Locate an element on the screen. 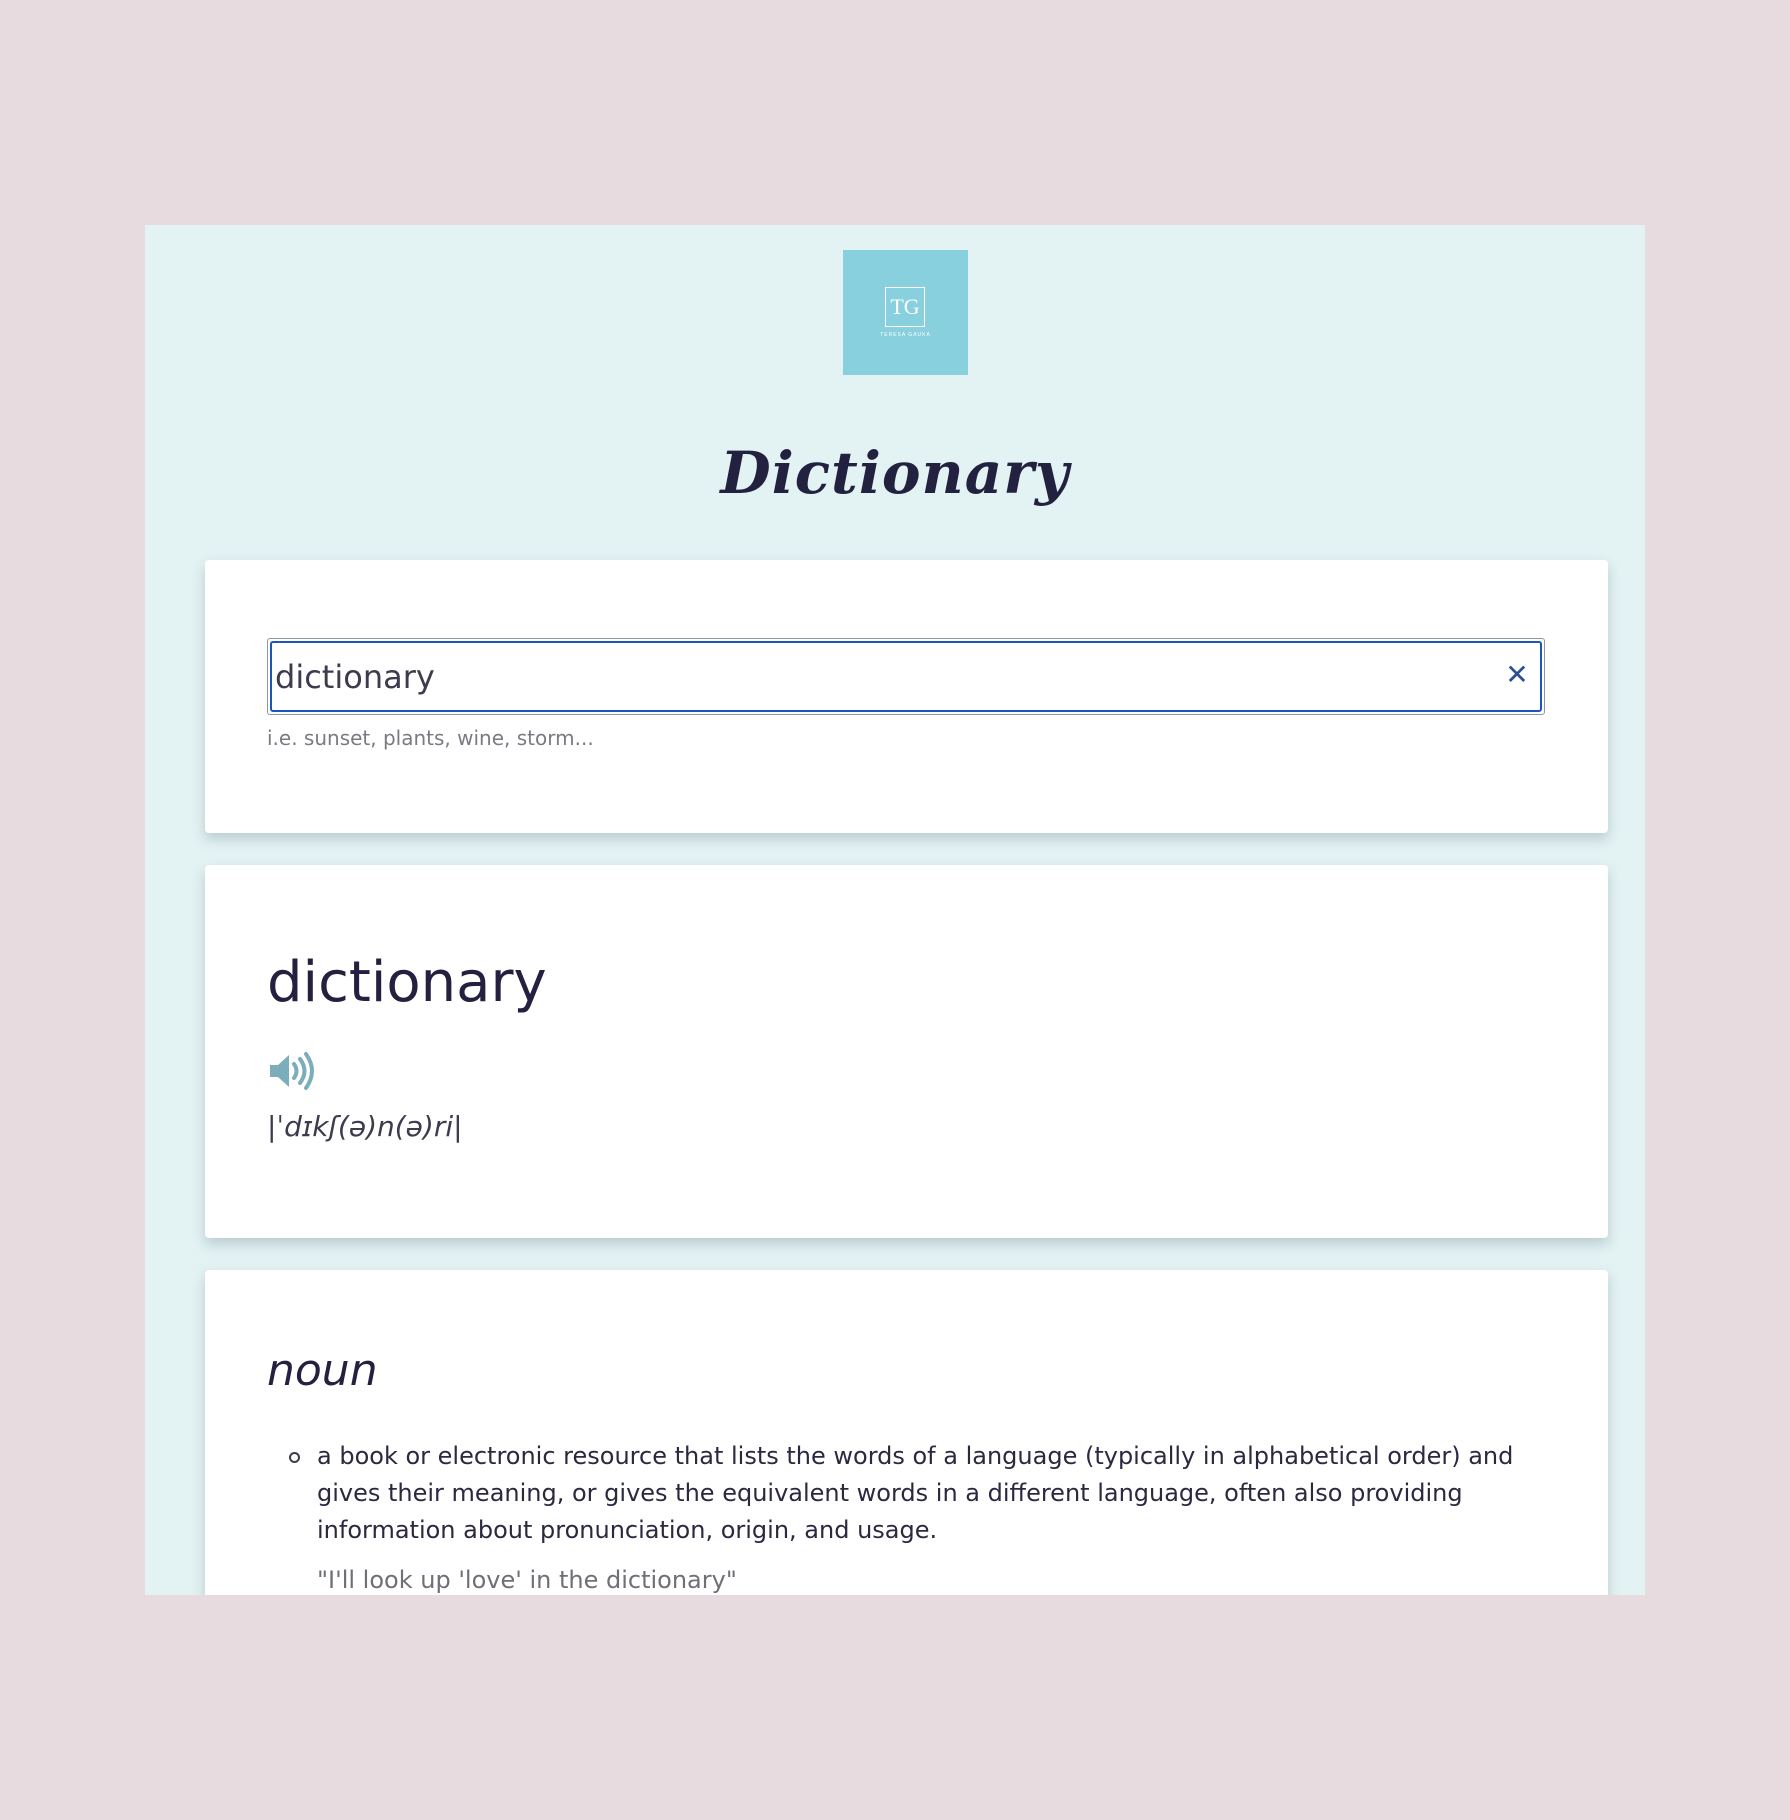 This screenshot has width=1790, height=1820. bullet-icon is located at coordinates (294, 1457).